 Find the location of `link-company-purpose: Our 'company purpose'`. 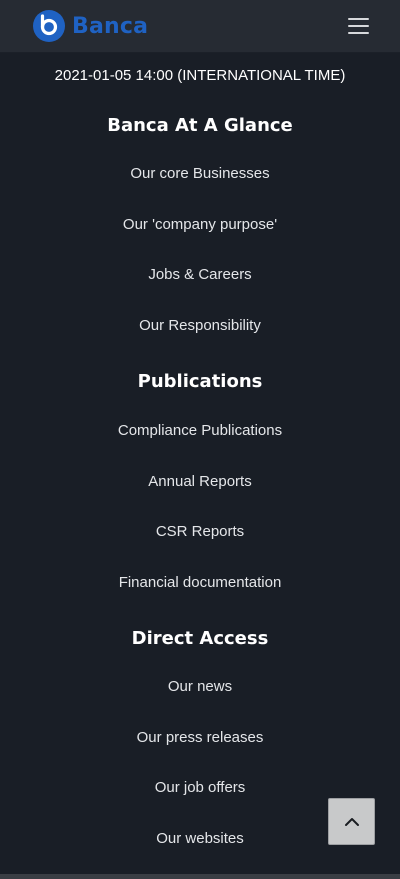

link-company-purpose: Our 'company purpose' is located at coordinates (200, 225).